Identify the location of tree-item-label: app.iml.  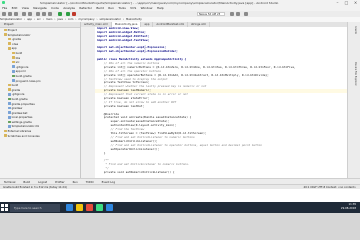
(20, 71).